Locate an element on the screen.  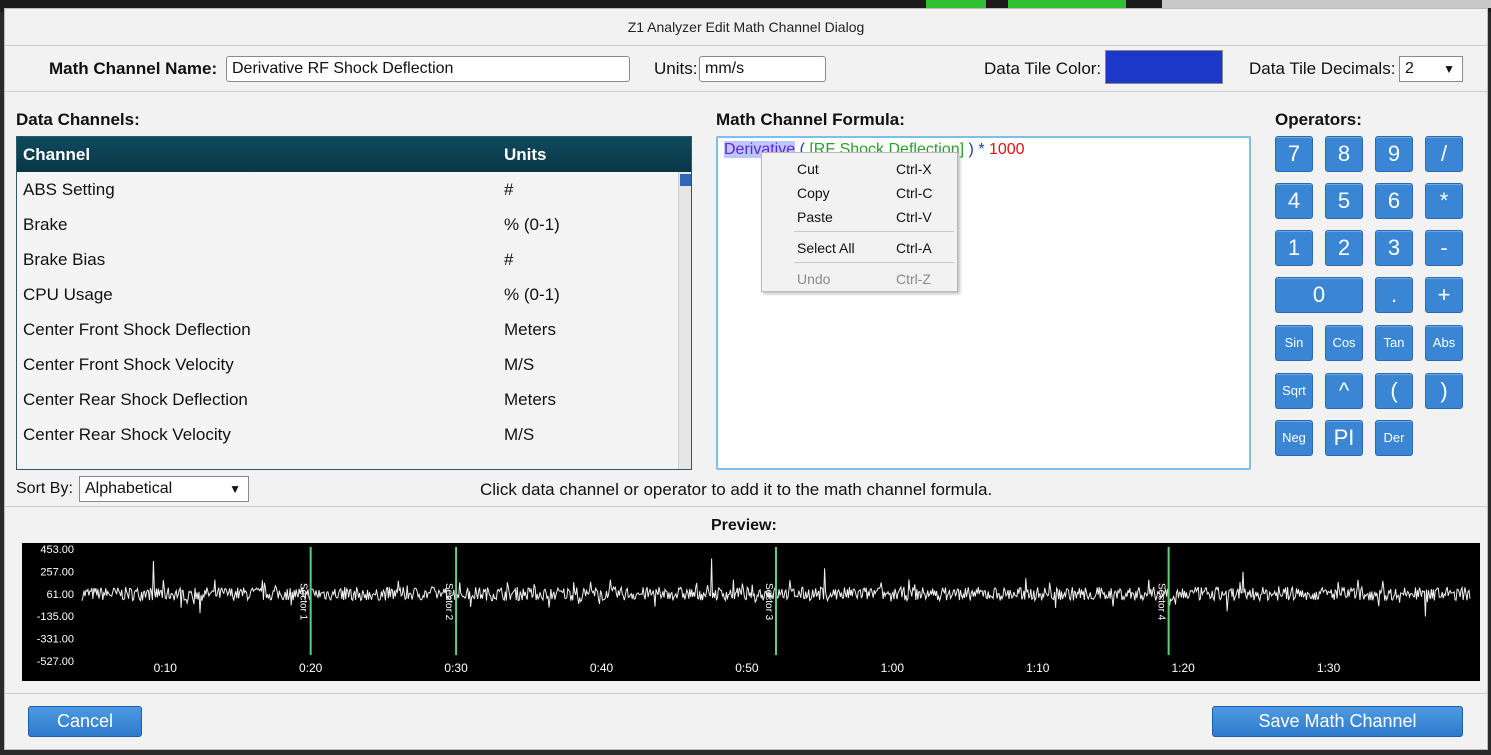
sort-by-select: Alphabetical ▼ is located at coordinates (164, 489).